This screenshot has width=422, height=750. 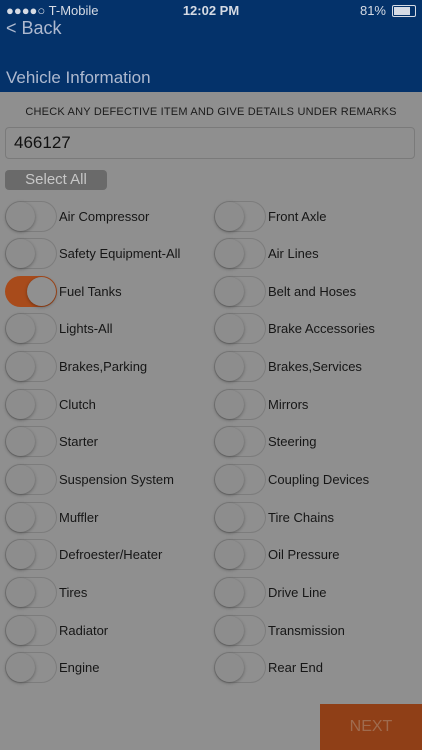 I want to click on checklist-item-label: Coupling Devices, so click(x=319, y=480).